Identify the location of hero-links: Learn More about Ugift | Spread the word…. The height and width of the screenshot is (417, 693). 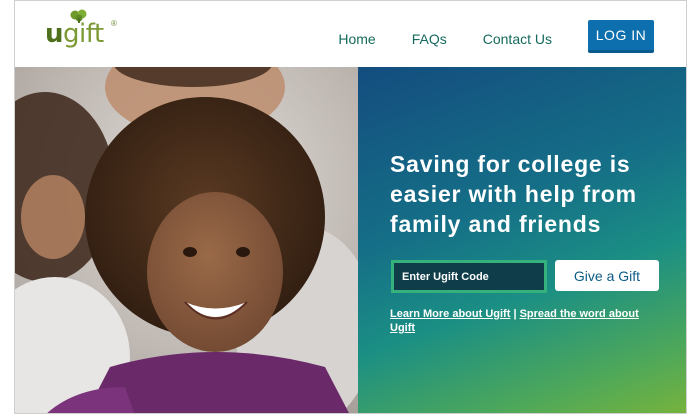
(525, 321).